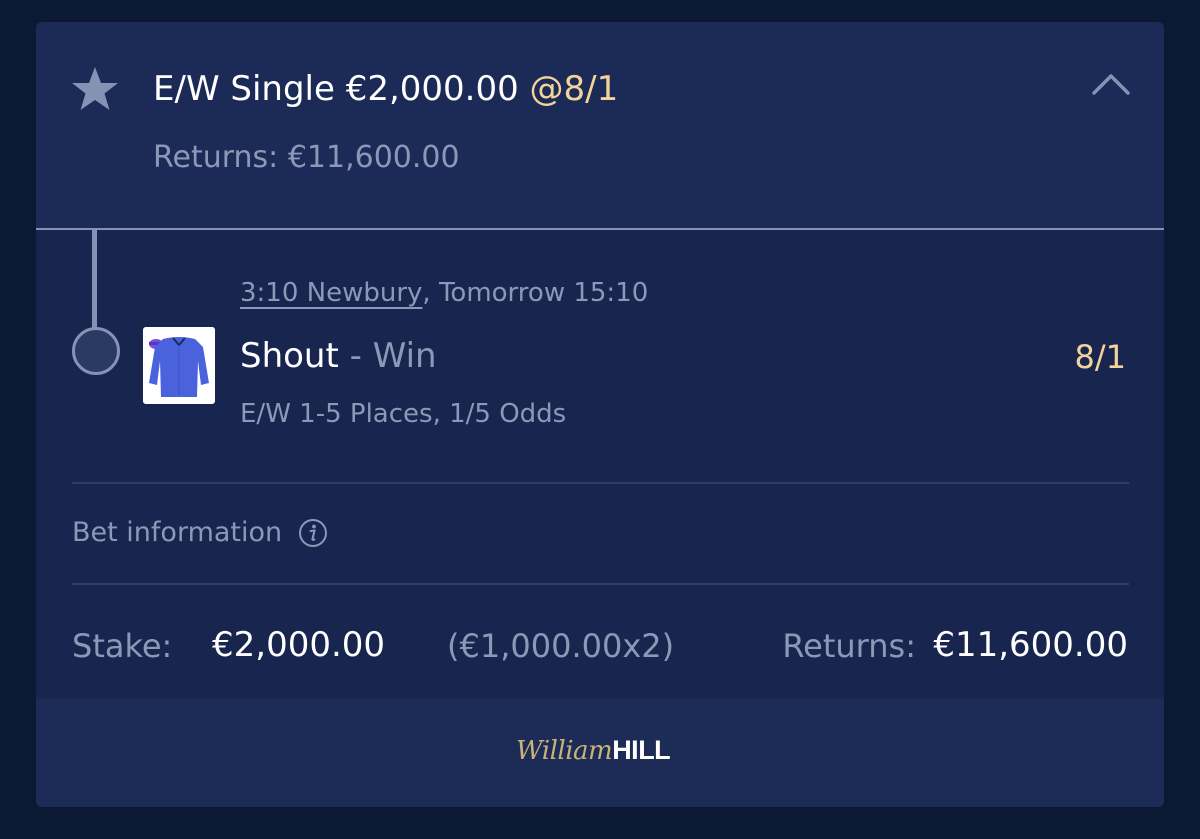 The image size is (1200, 839). I want to click on selection-line: Shout - Win, so click(338, 356).